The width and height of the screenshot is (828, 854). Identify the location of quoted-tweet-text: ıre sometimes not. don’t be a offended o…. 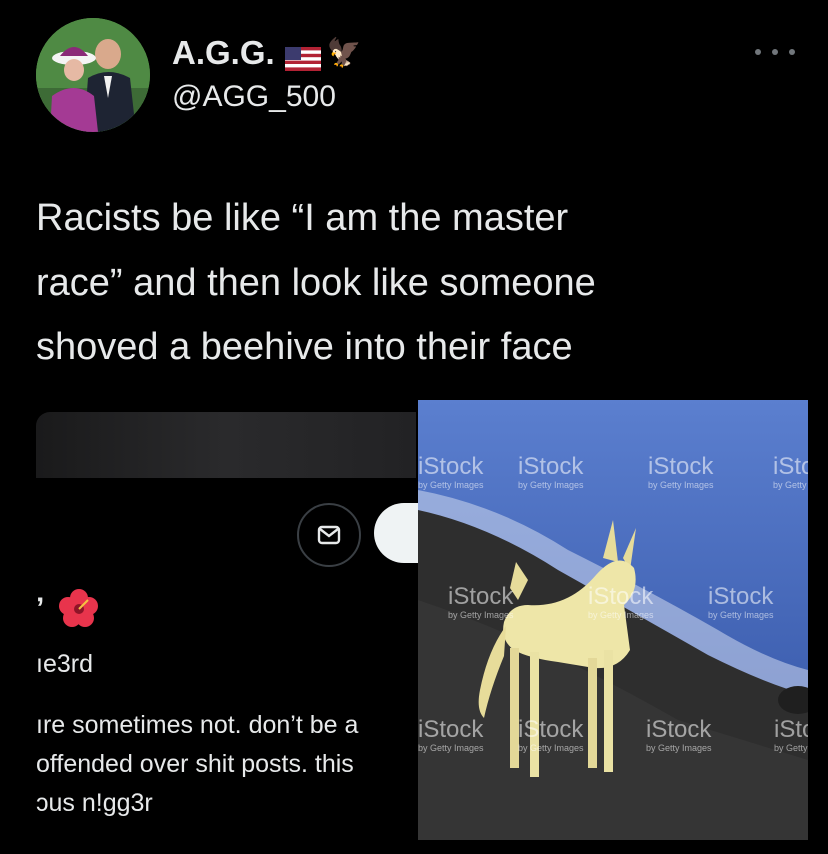
(197, 764).